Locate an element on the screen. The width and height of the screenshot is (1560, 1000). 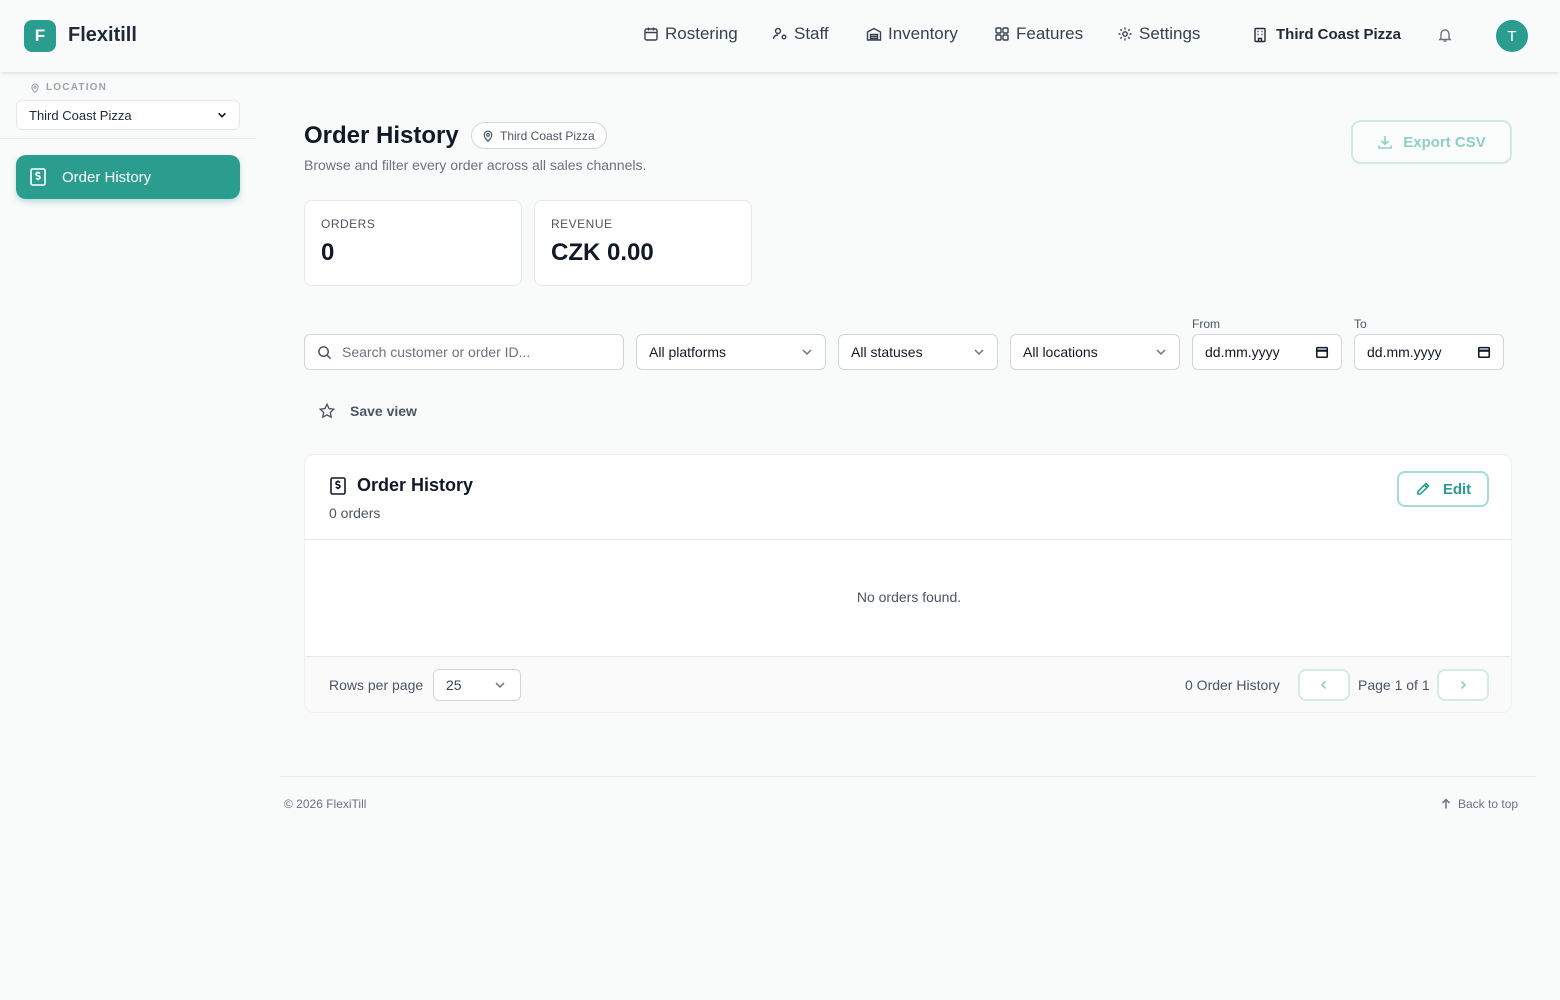
warehouse-icon is located at coordinates (874, 34).